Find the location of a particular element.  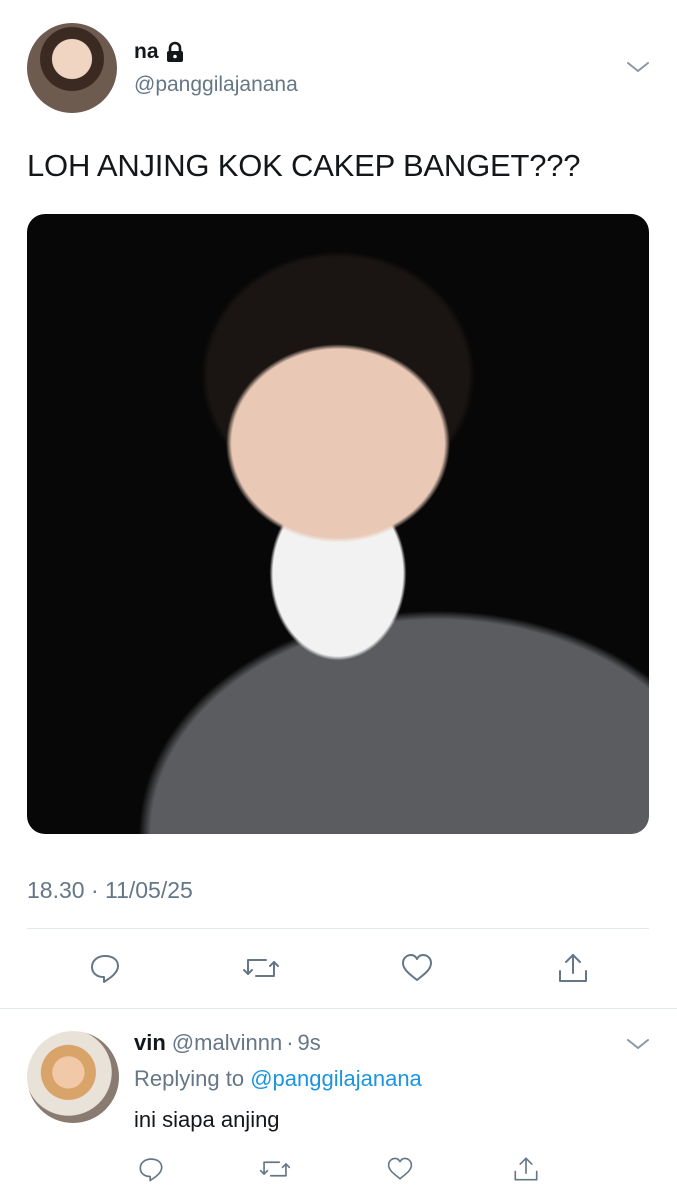

retweet-button is located at coordinates (261, 968).